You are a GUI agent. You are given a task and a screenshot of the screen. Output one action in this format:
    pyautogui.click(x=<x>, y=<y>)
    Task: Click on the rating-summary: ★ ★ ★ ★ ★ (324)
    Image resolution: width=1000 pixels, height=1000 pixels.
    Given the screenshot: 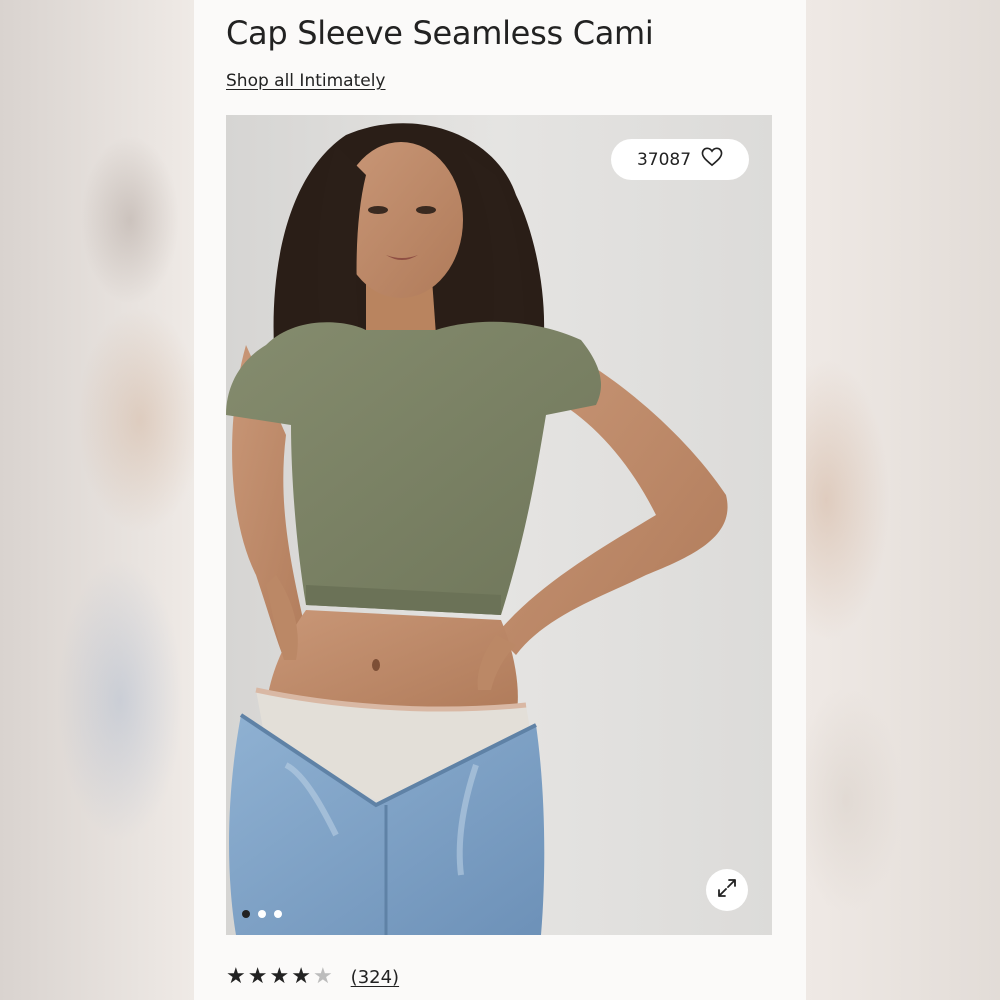 What is the action you would take?
    pyautogui.click(x=312, y=977)
    